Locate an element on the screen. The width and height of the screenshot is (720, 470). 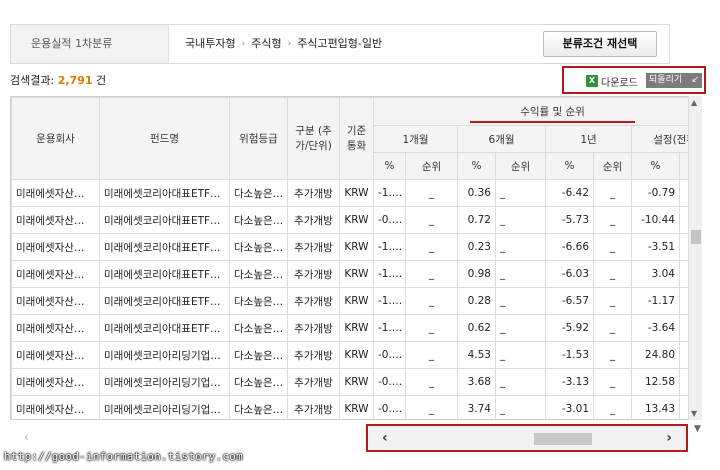
download-button: X 다운로드 is located at coordinates (612, 81).